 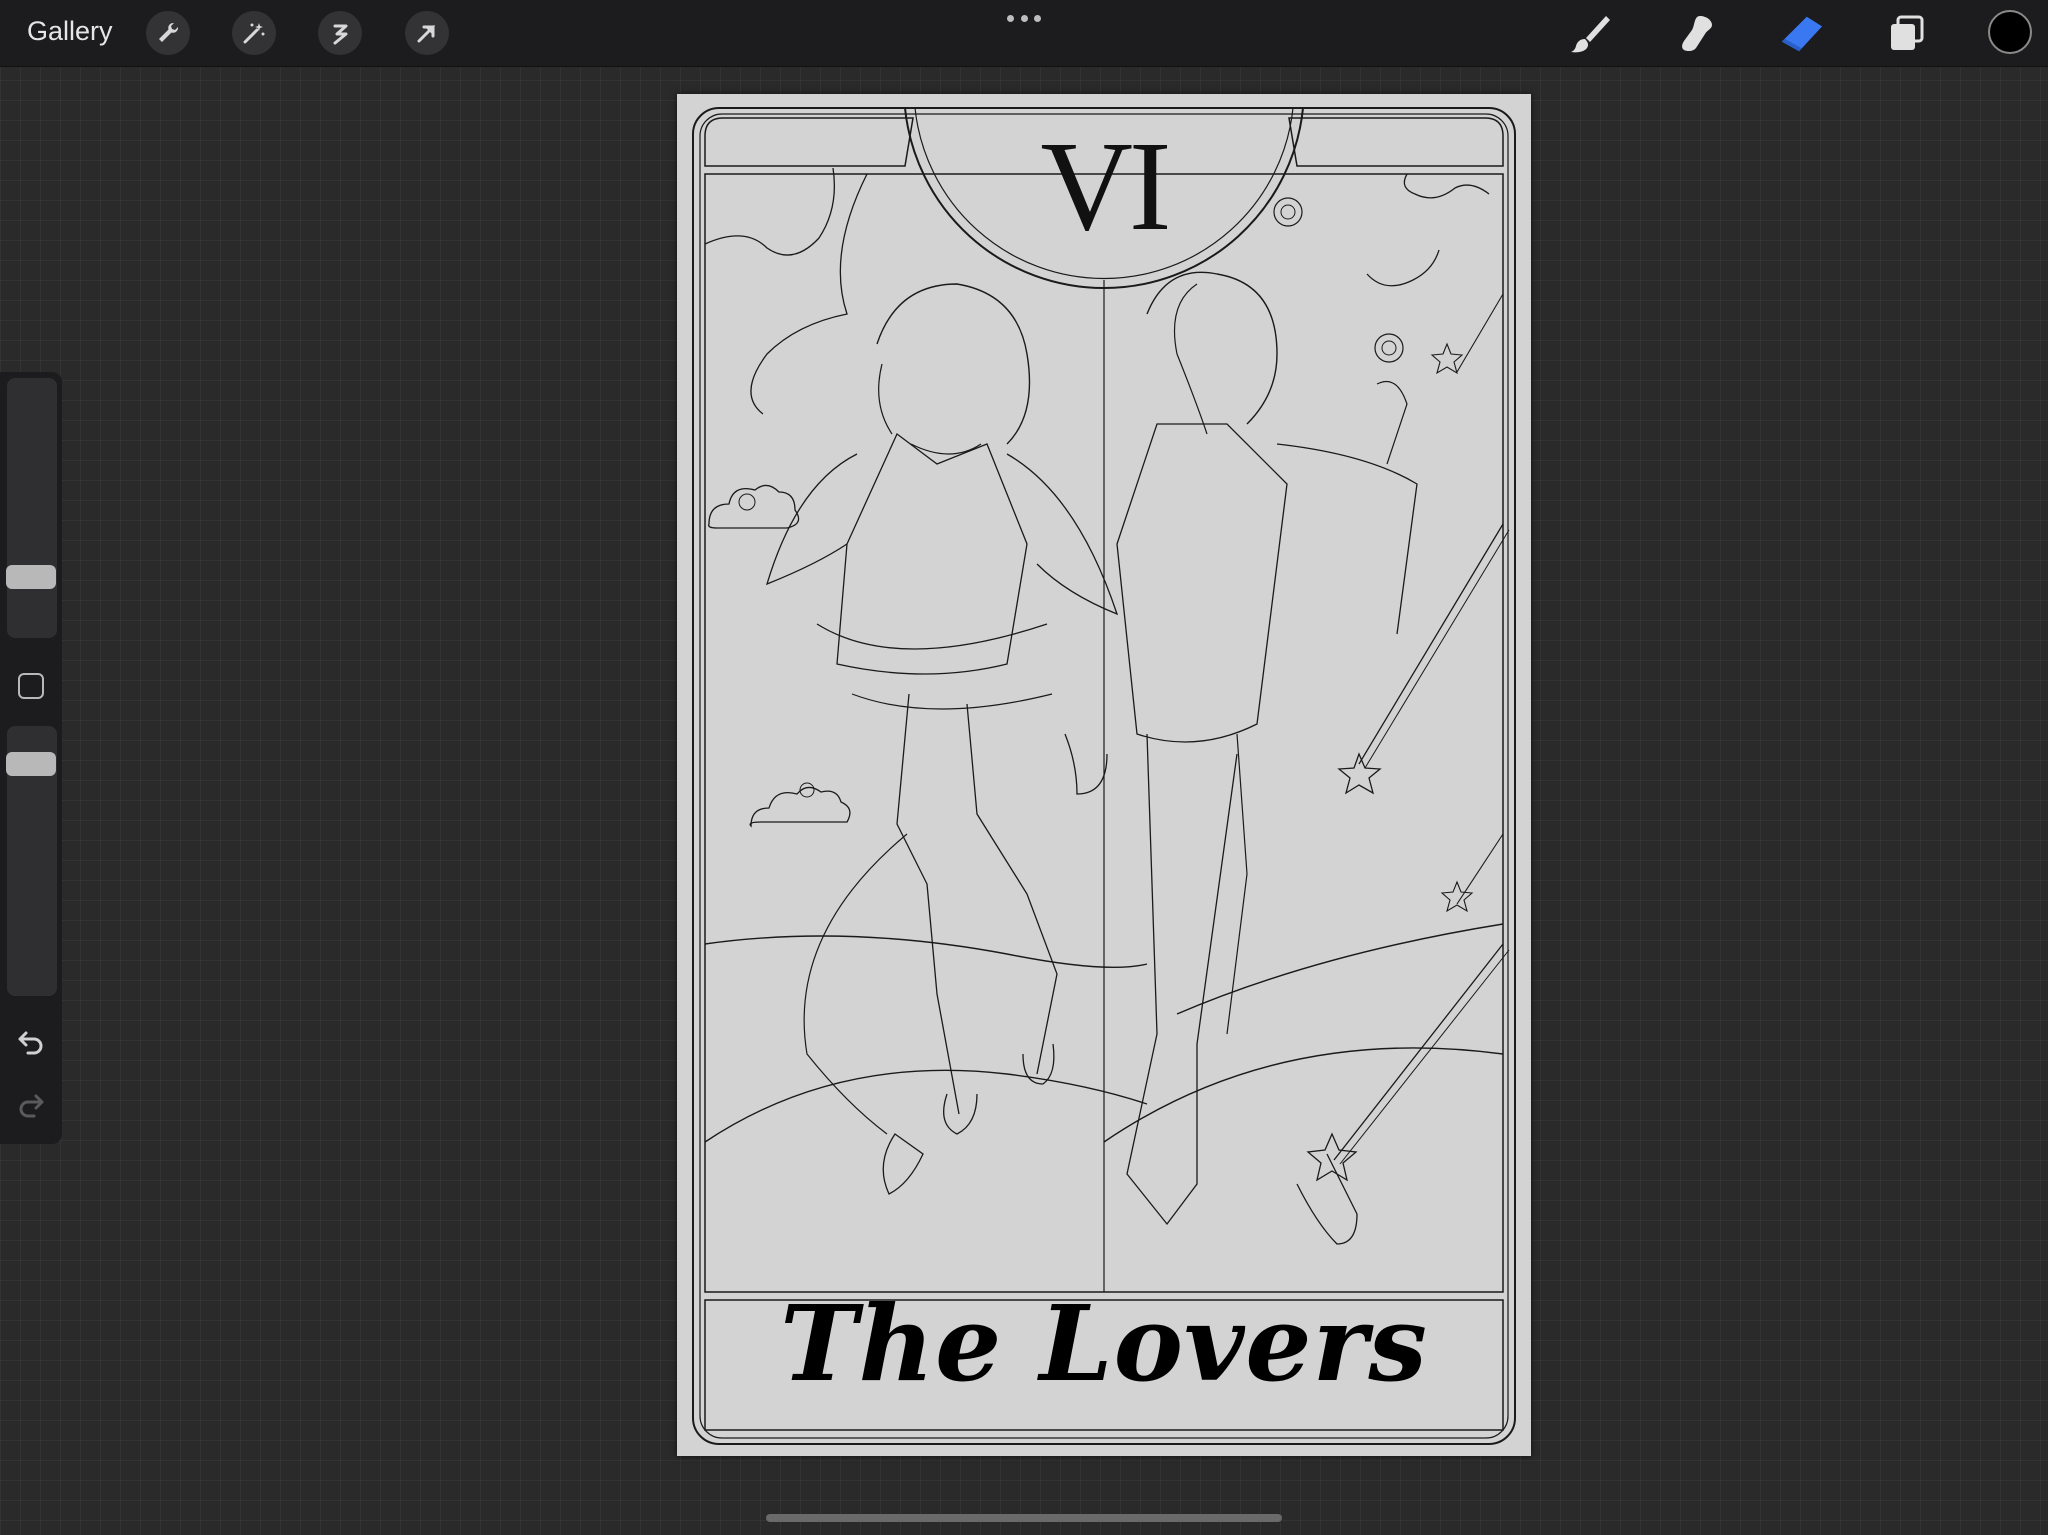 What do you see at coordinates (32, 508) in the screenshot?
I see `brush-size-slider` at bounding box center [32, 508].